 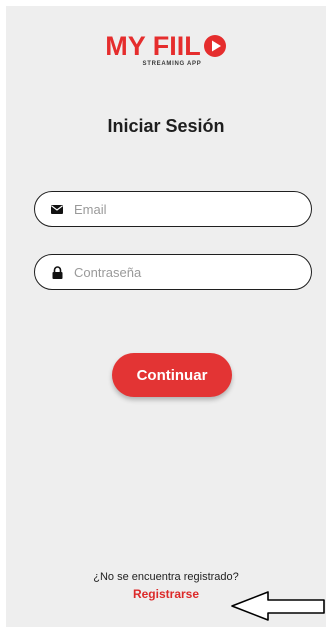 I want to click on logo-tagline: STREAMING APP, so click(x=172, y=64).